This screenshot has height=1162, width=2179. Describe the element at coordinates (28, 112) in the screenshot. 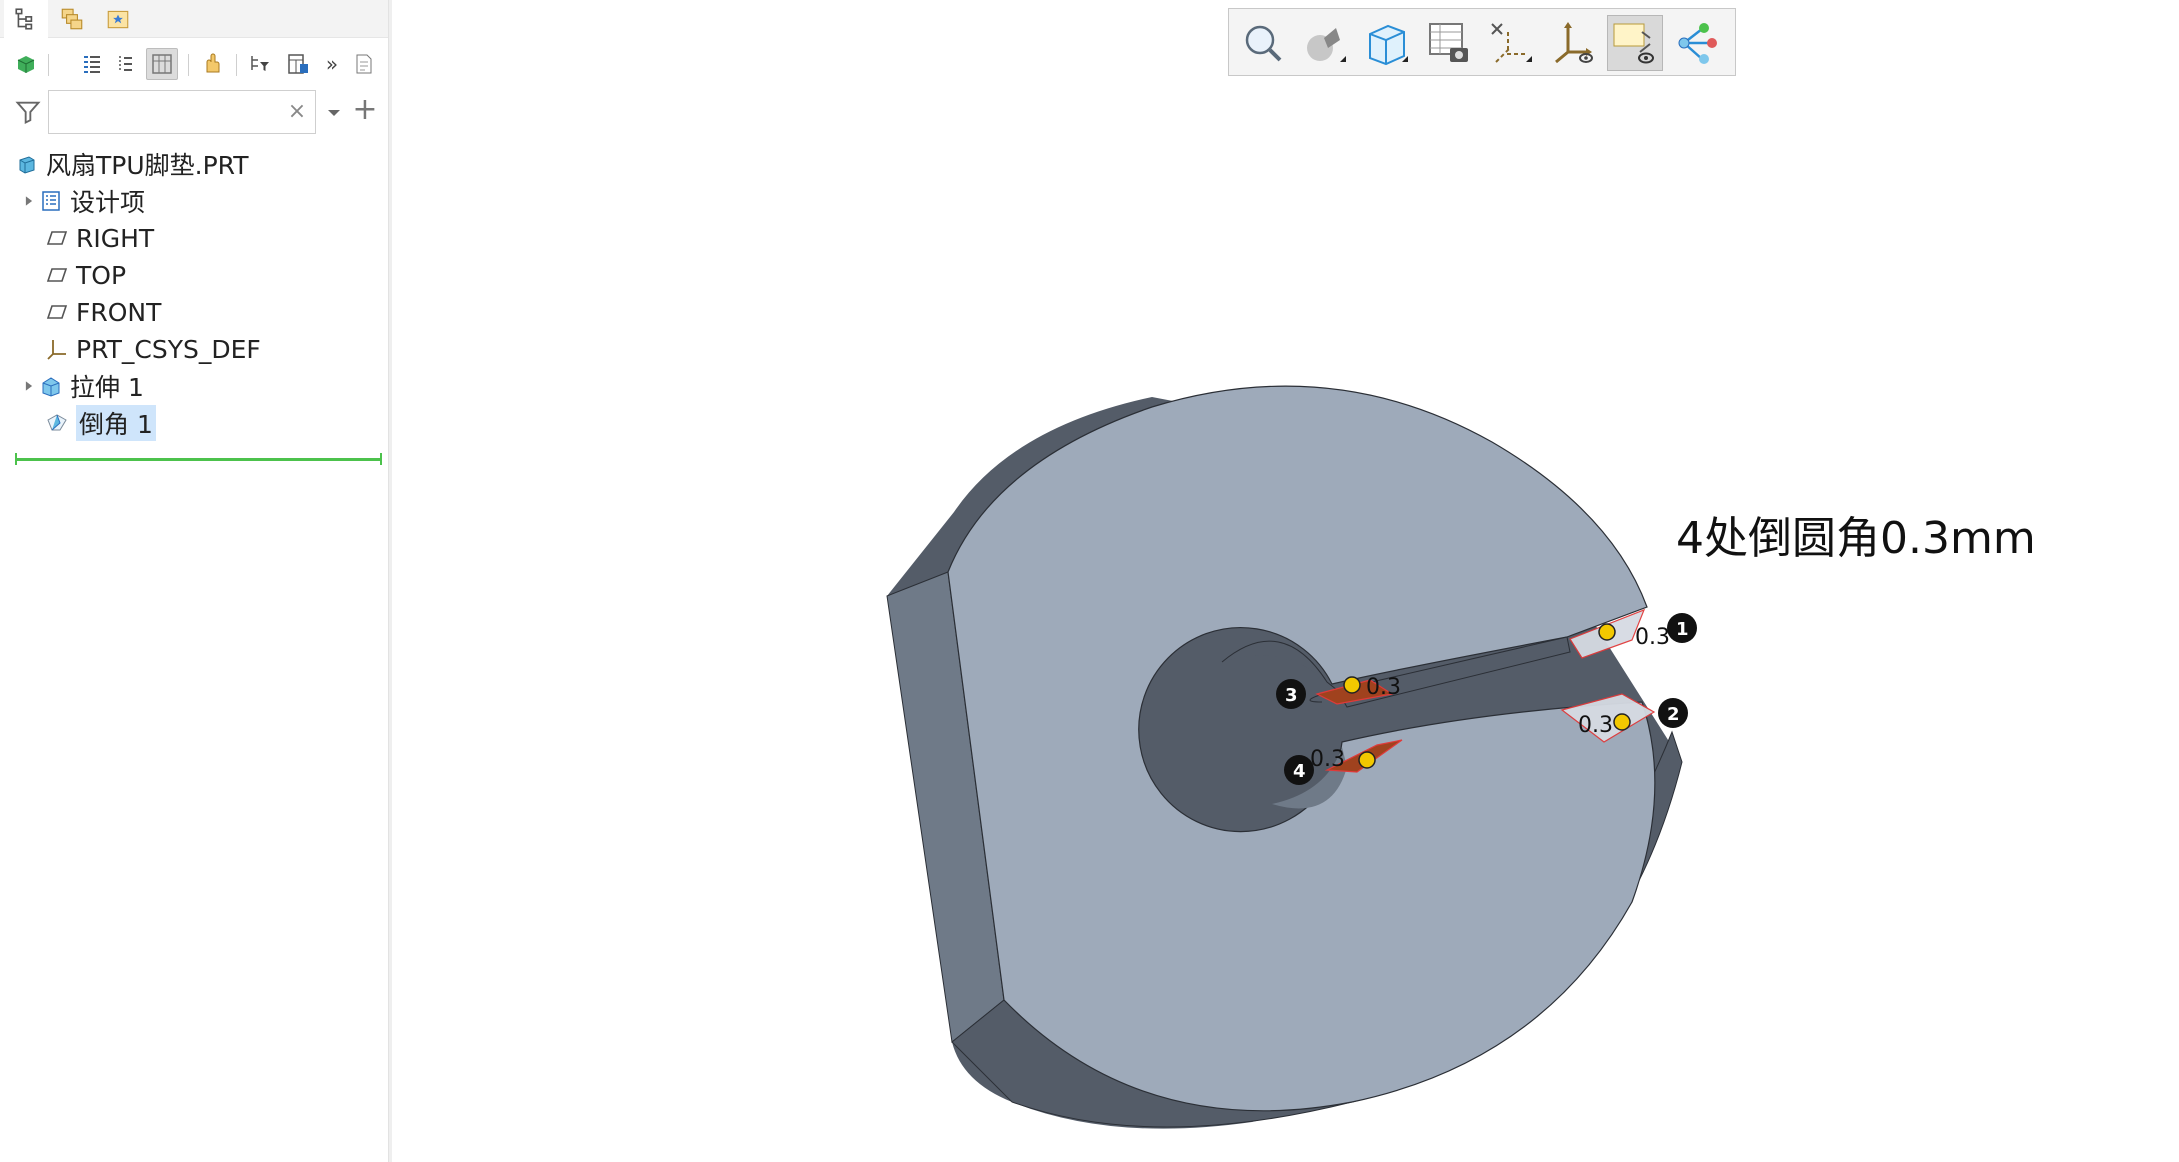

I see `filter-icon` at that location.